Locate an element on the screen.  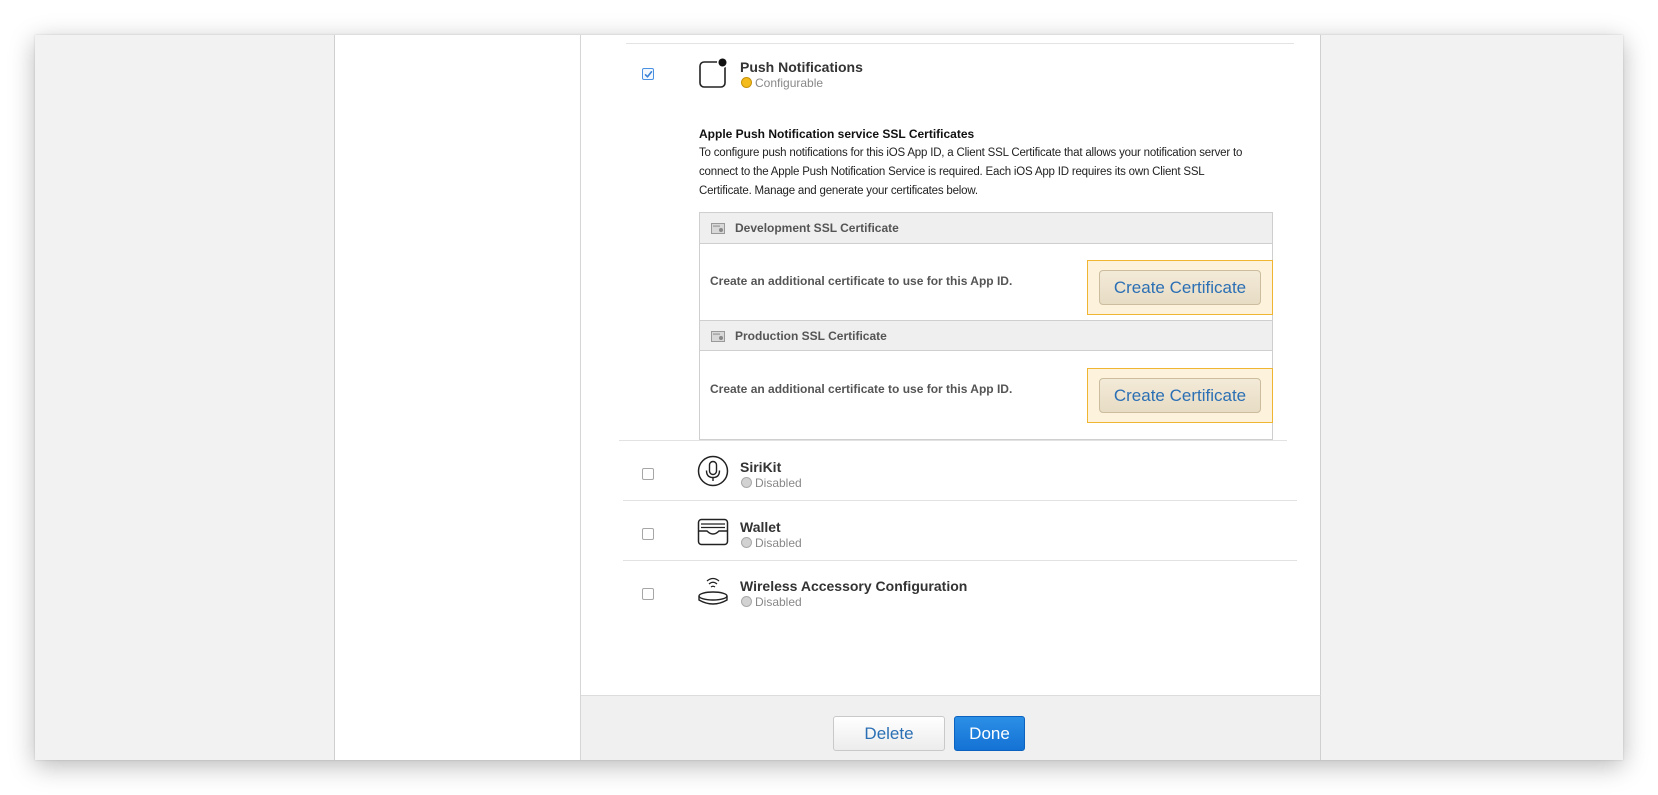
capability-title: Push Notifications is located at coordinates (801, 67).